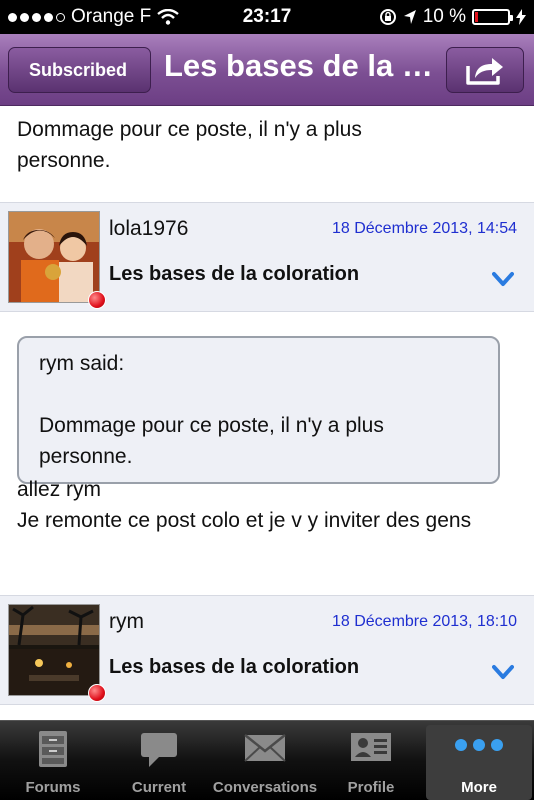 Image resolution: width=534 pixels, height=800 pixels. I want to click on rotation-lock-icon, so click(387, 17).